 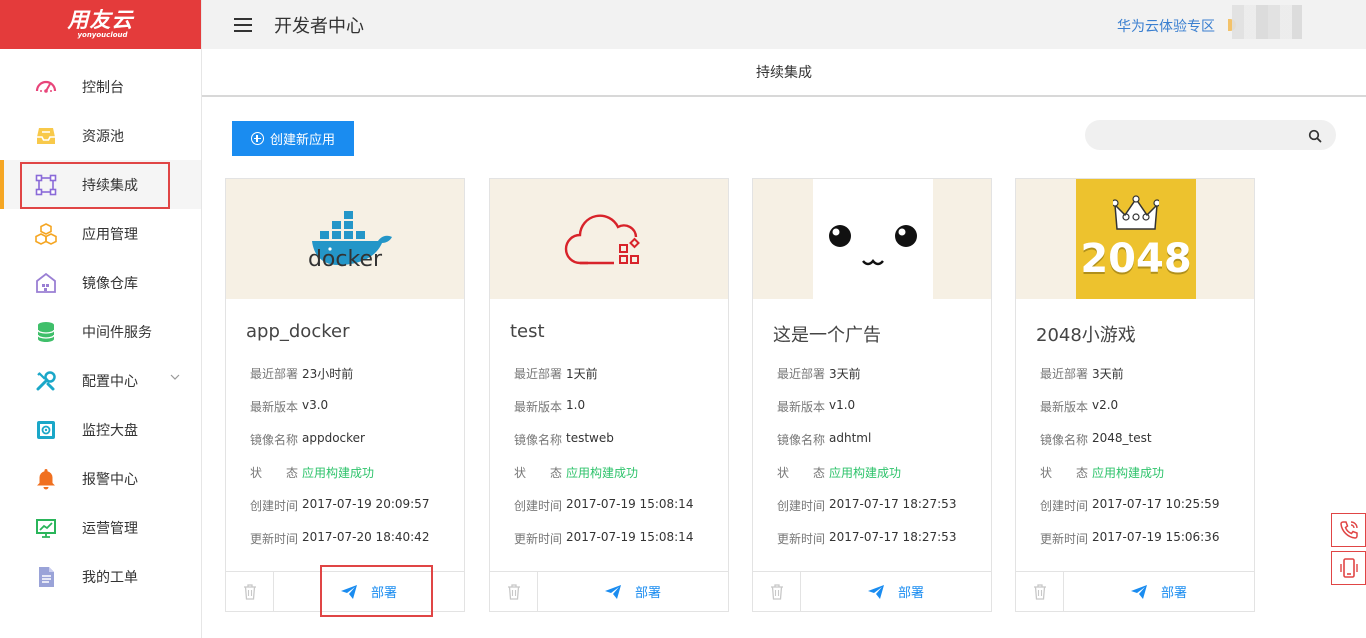 I want to click on sidebar-item-monitor: 监控大盘, so click(x=100, y=429).